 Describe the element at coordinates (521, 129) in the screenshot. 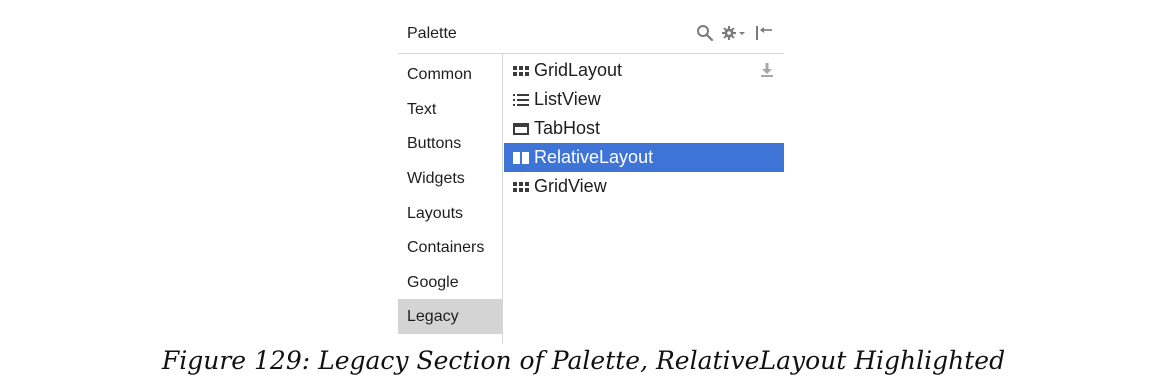

I see `tab-icon` at that location.